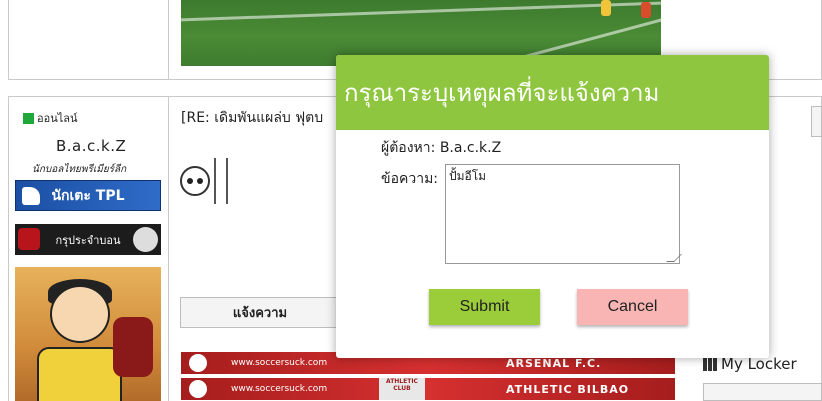 The image size is (822, 401). Describe the element at coordinates (408, 148) in the screenshot. I see `suspect-label: ผู้ต้องหา:` at that location.